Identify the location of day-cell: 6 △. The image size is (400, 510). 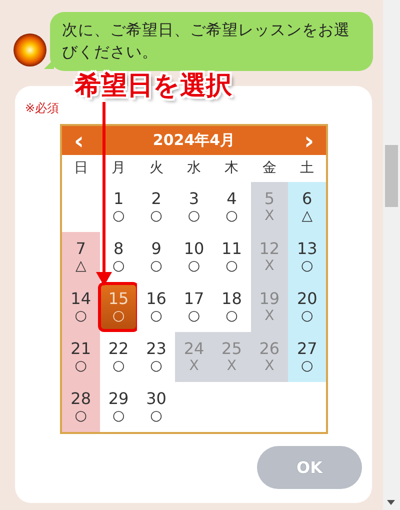
(307, 207).